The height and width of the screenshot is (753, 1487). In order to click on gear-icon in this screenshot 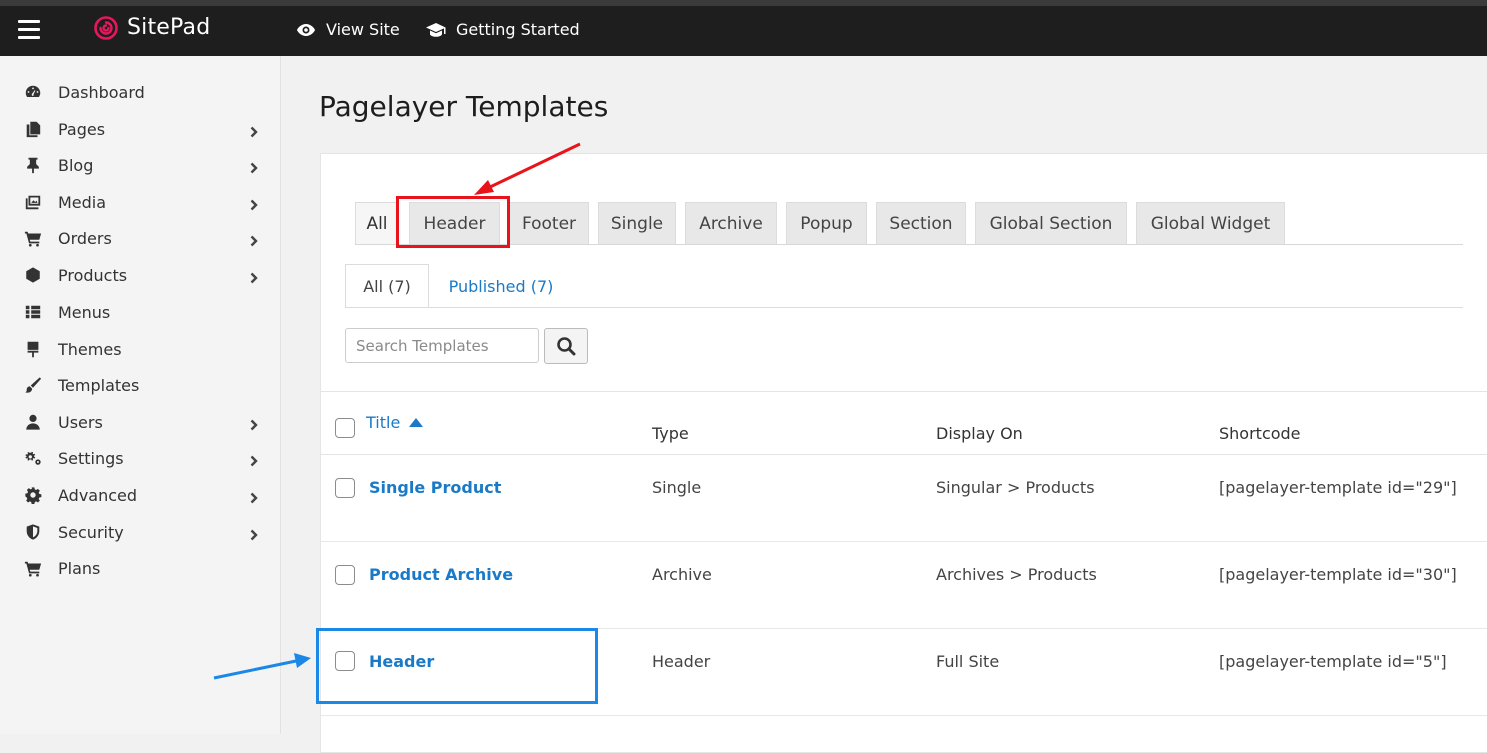, I will do `click(33, 495)`.